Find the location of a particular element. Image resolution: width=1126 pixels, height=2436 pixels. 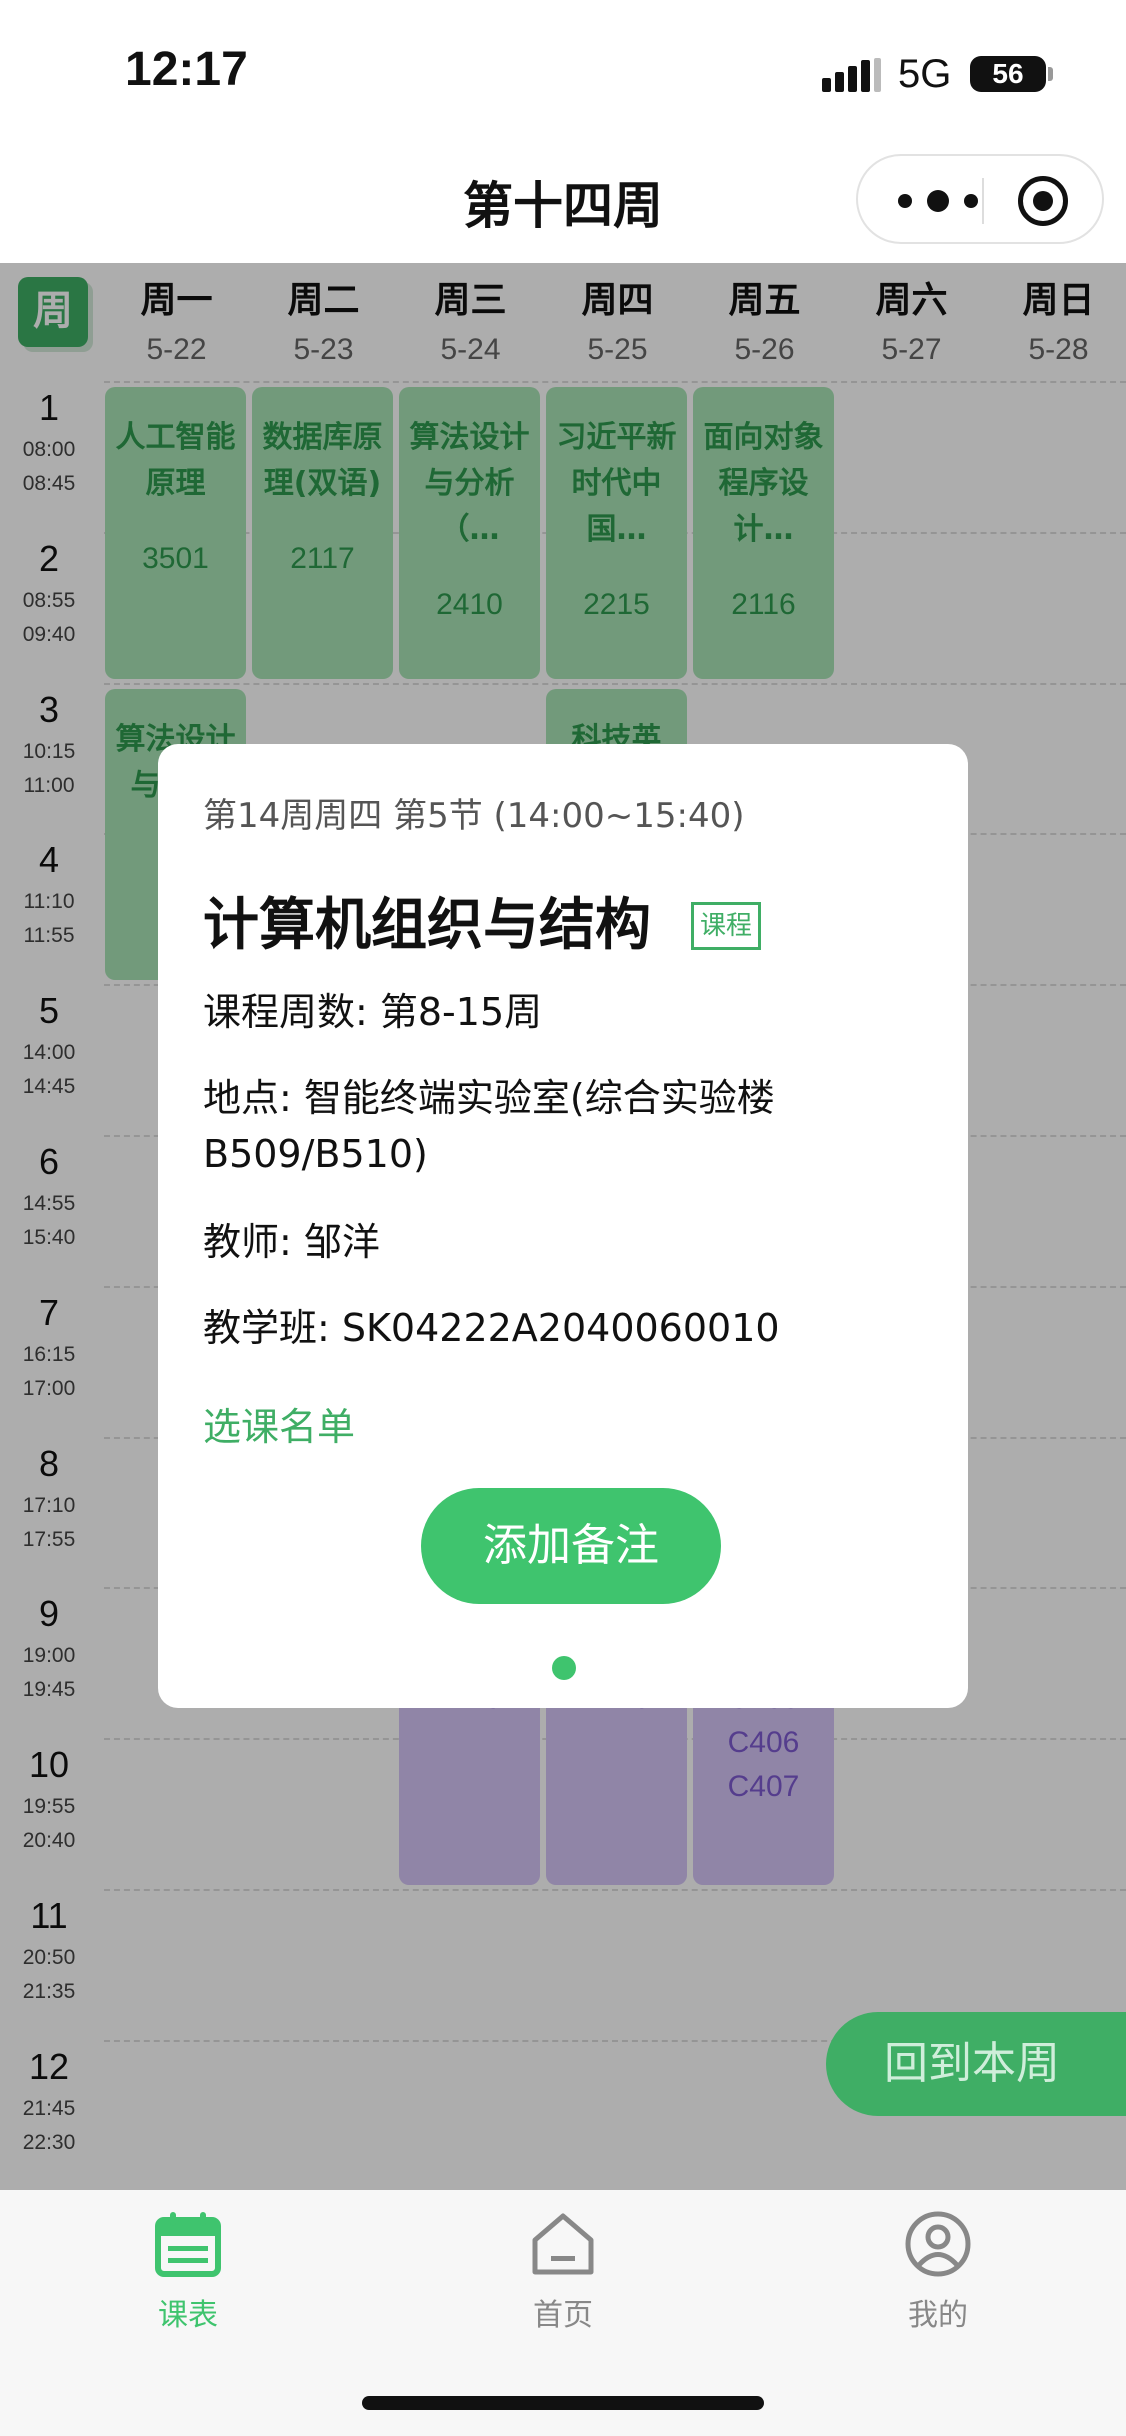

close-target-icon is located at coordinates (1043, 201).